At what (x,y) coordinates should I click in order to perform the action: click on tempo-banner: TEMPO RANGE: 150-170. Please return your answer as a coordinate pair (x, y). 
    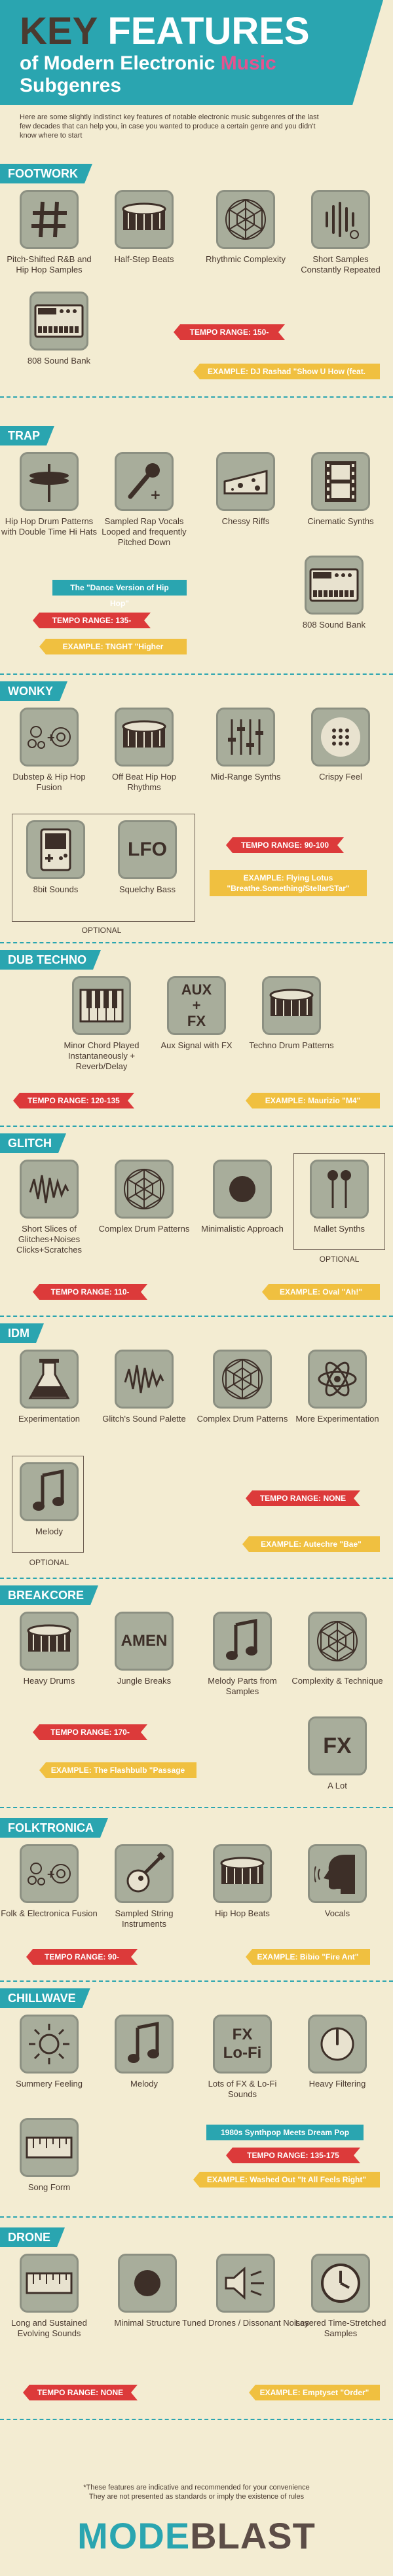
    Looking at the image, I should click on (229, 332).